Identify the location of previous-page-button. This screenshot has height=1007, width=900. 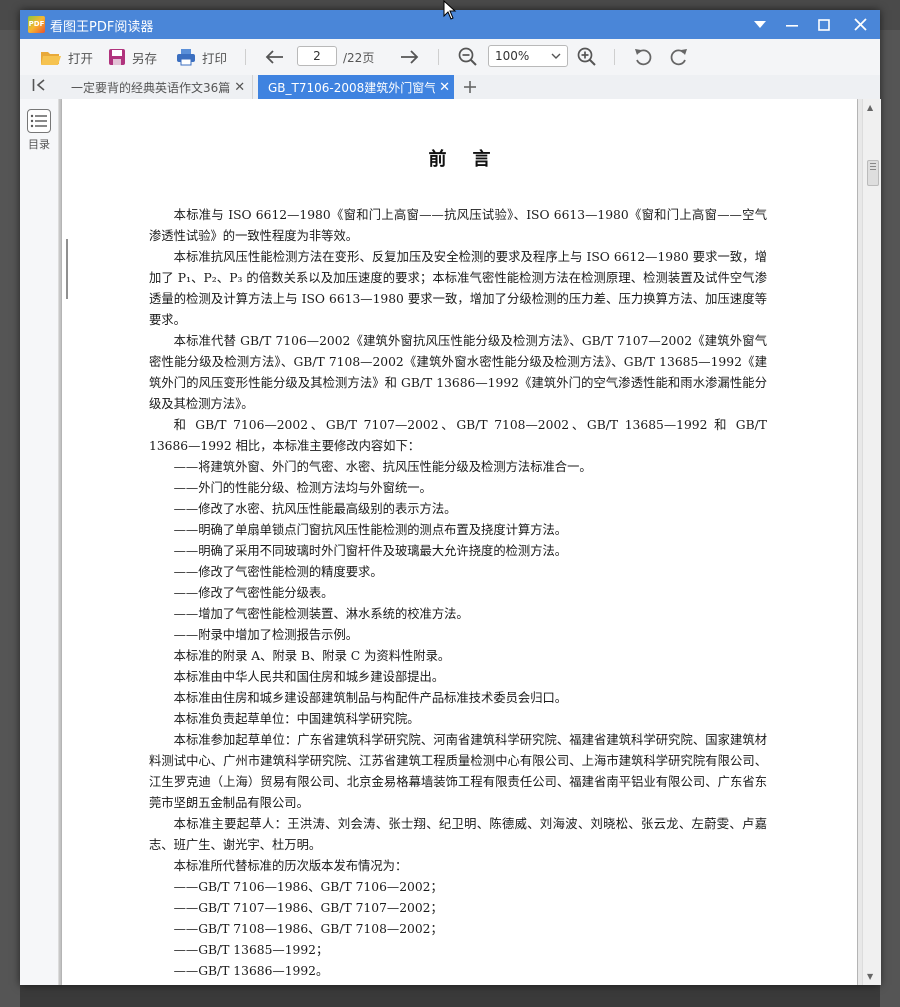
(277, 57).